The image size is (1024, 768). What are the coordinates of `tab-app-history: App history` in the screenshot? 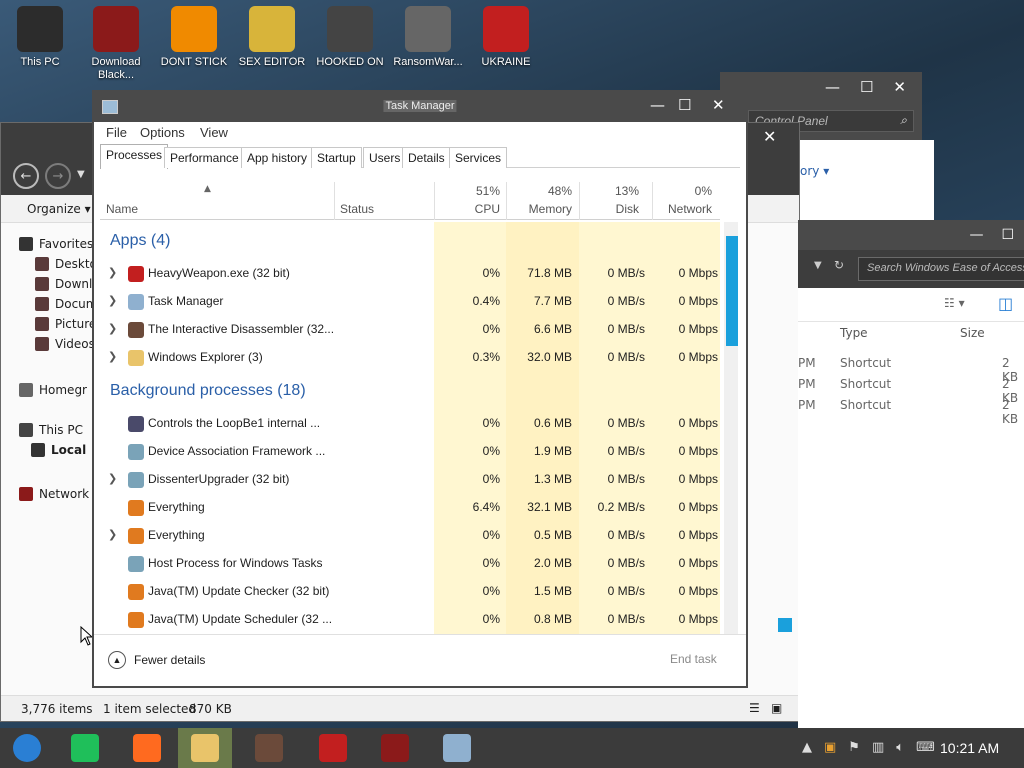 It's located at (277, 157).